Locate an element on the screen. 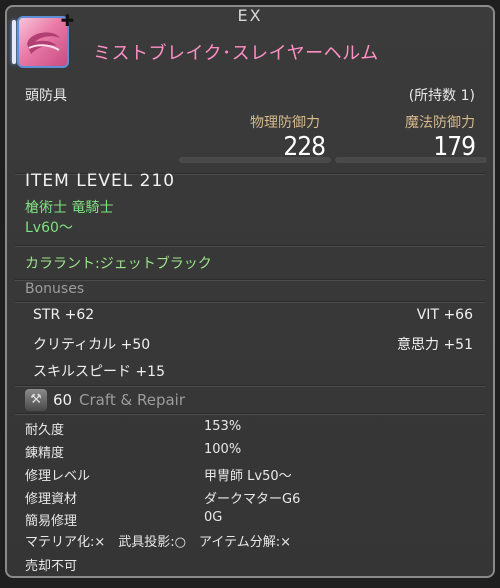 The width and height of the screenshot is (500, 588). item-level: ITEM LEVEL 210 is located at coordinates (100, 181).